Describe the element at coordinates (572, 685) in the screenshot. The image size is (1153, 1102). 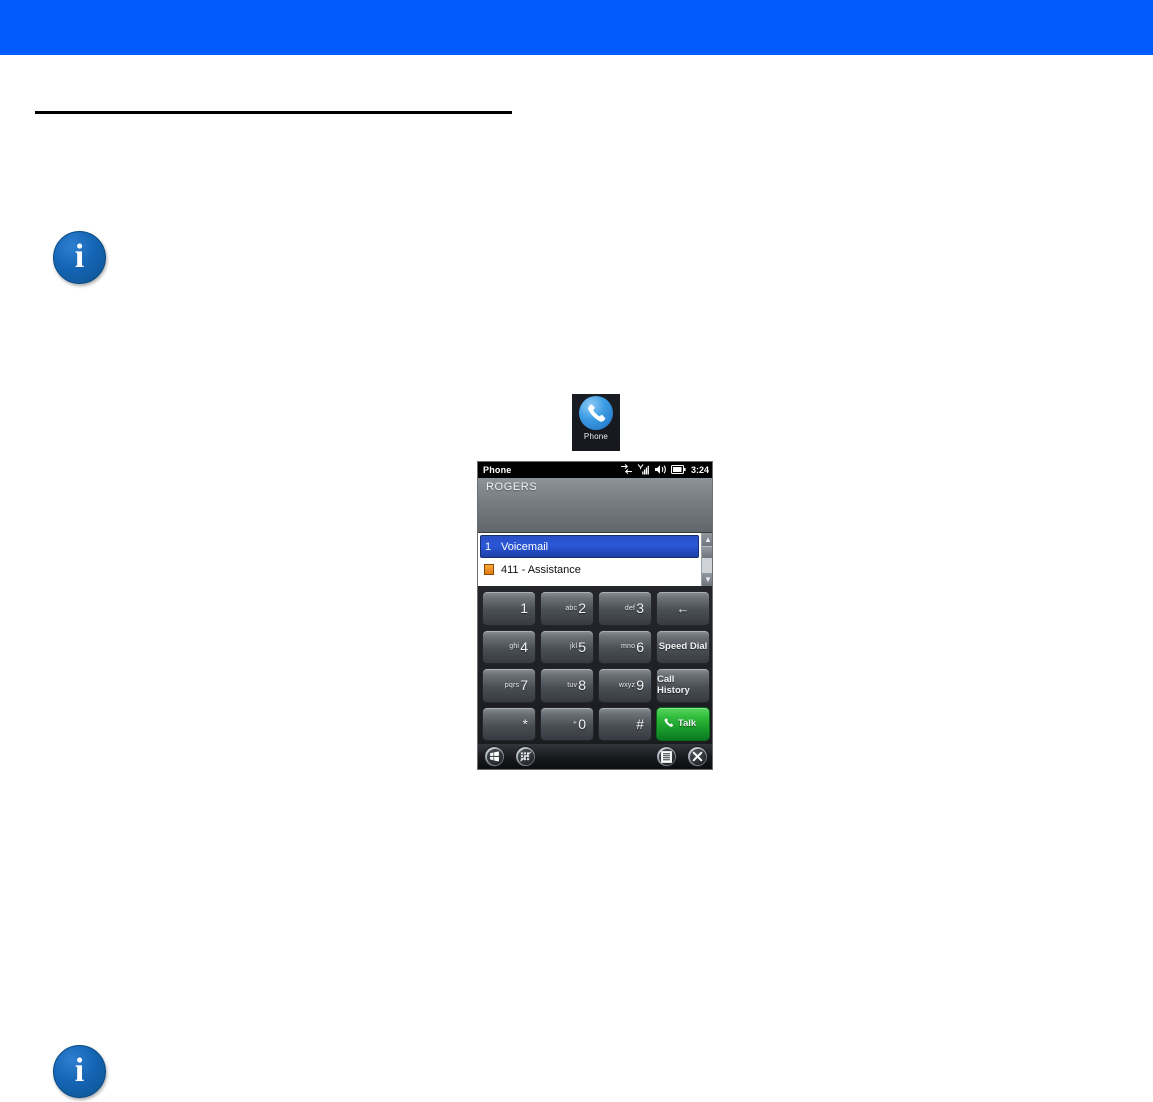
I see `key-letters: tuv` at that location.